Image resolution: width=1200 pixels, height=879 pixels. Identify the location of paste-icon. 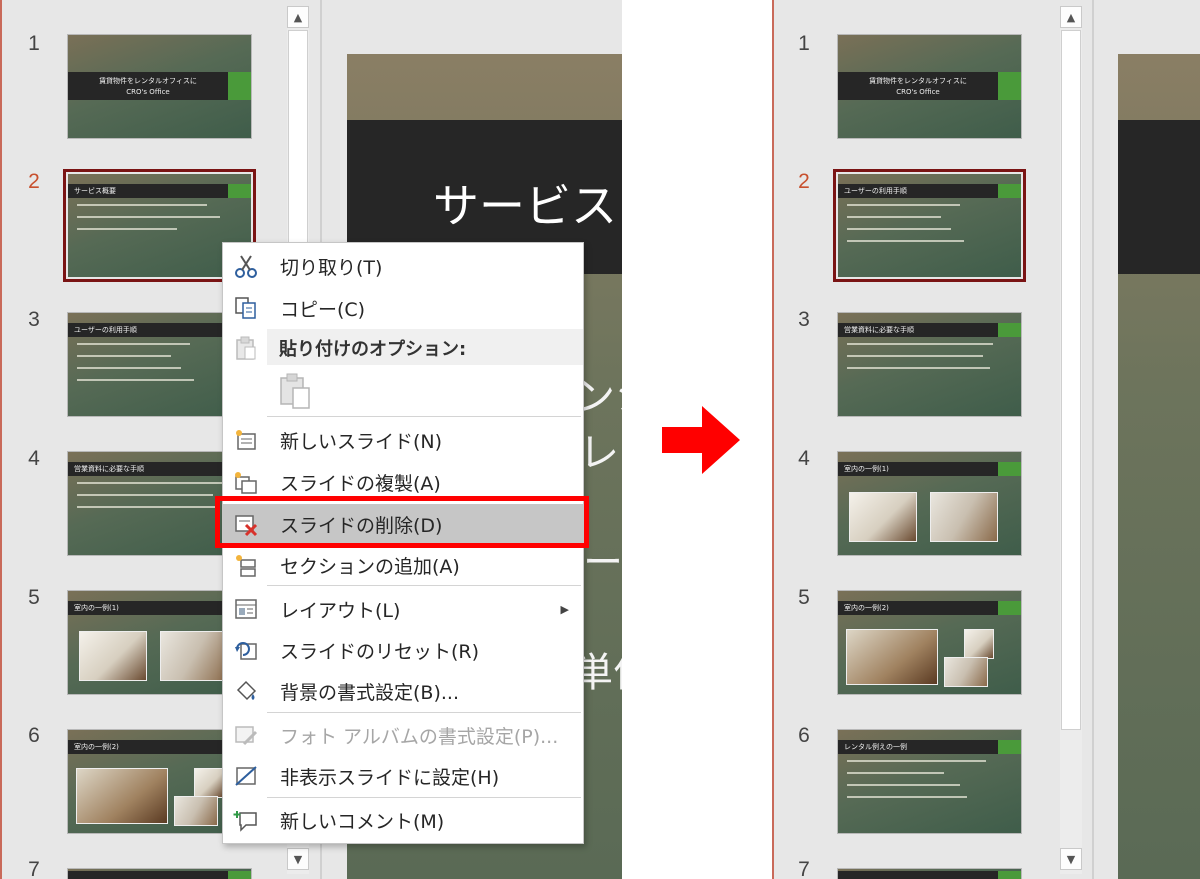
(295, 391).